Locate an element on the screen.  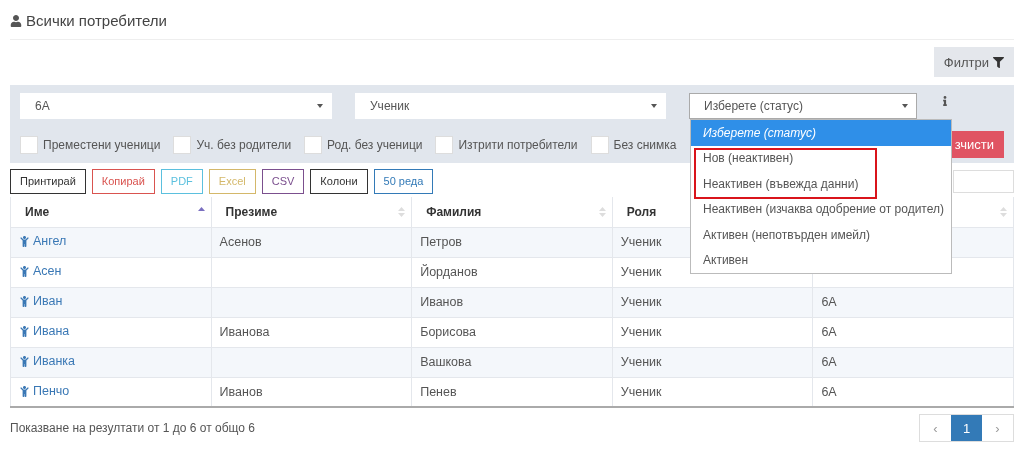
table-cell: Вашкова is located at coordinates (446, 362).